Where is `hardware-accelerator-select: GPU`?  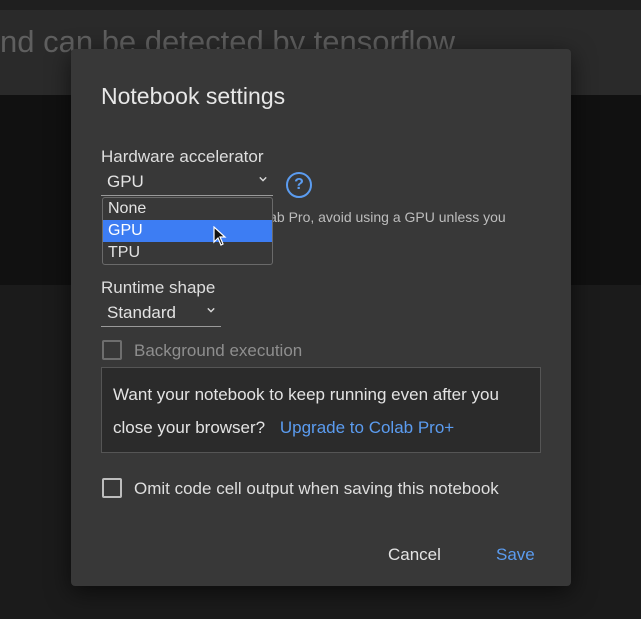 hardware-accelerator-select: GPU is located at coordinates (187, 184).